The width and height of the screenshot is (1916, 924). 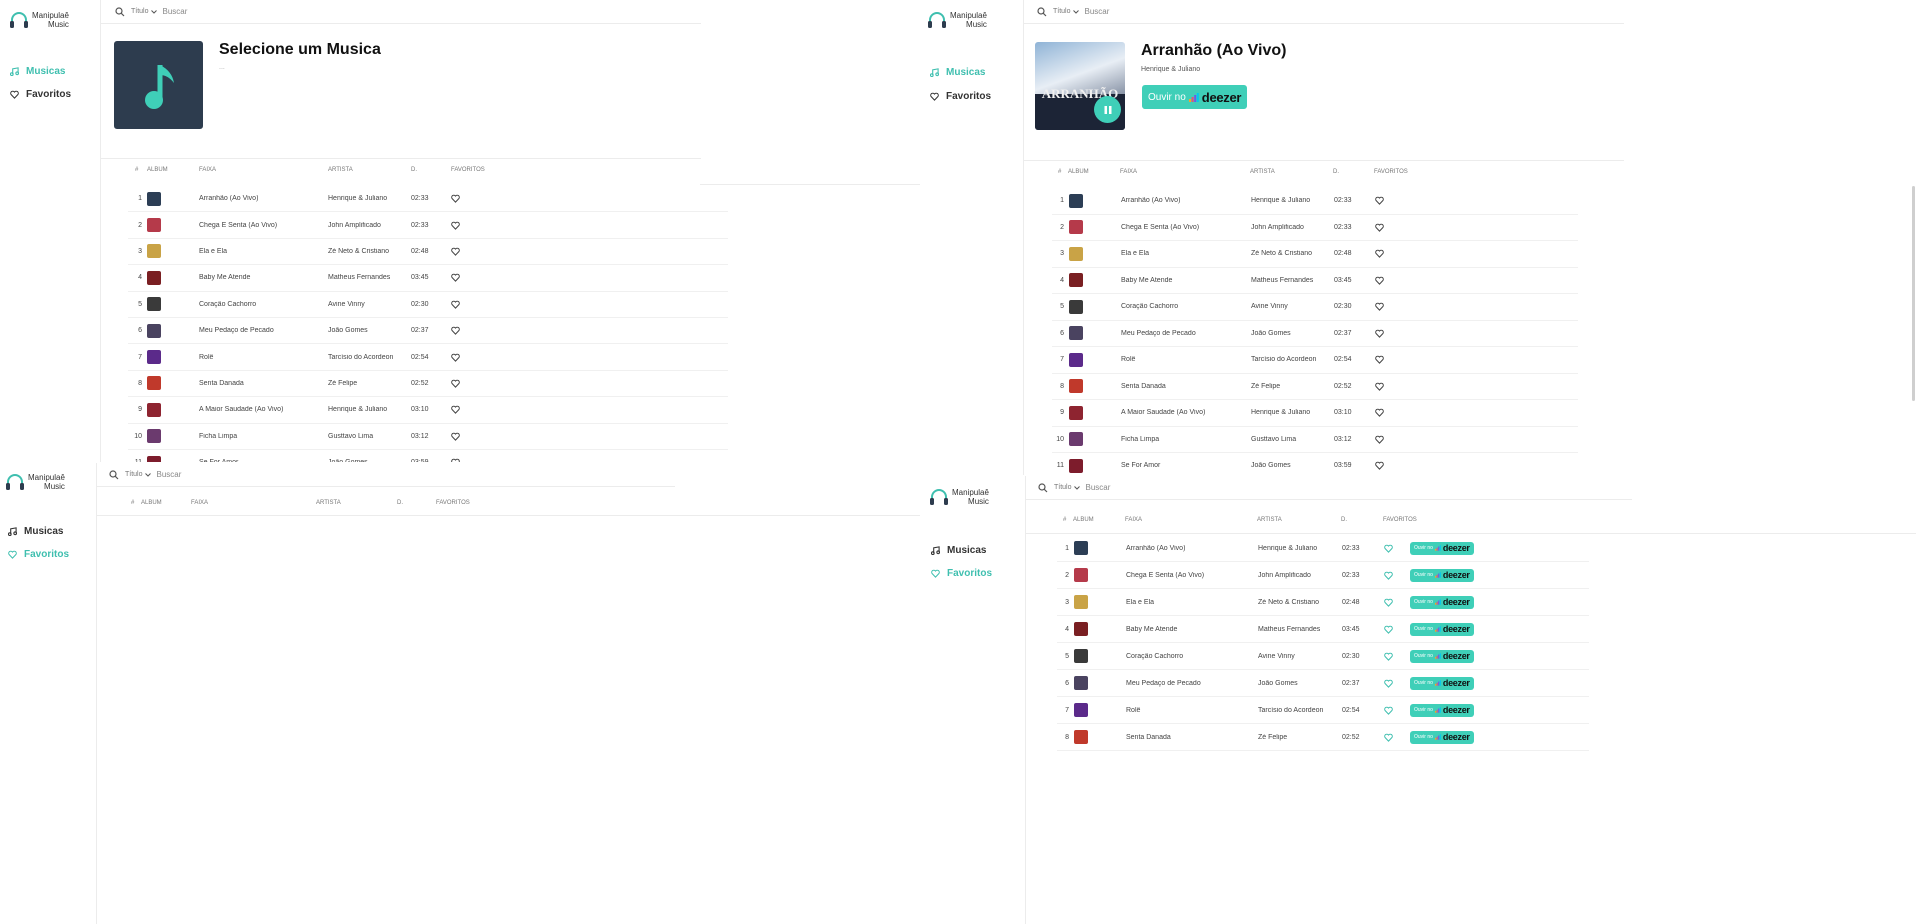 I want to click on track-index: 3, so click(x=140, y=251).